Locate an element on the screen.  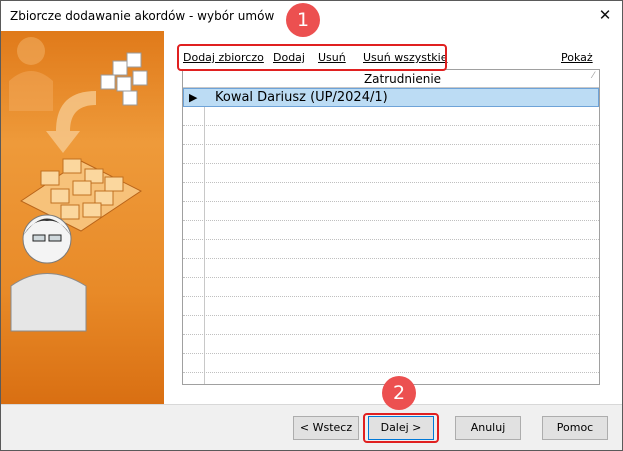
annotation-badge-1: 1 is located at coordinates (303, 20).